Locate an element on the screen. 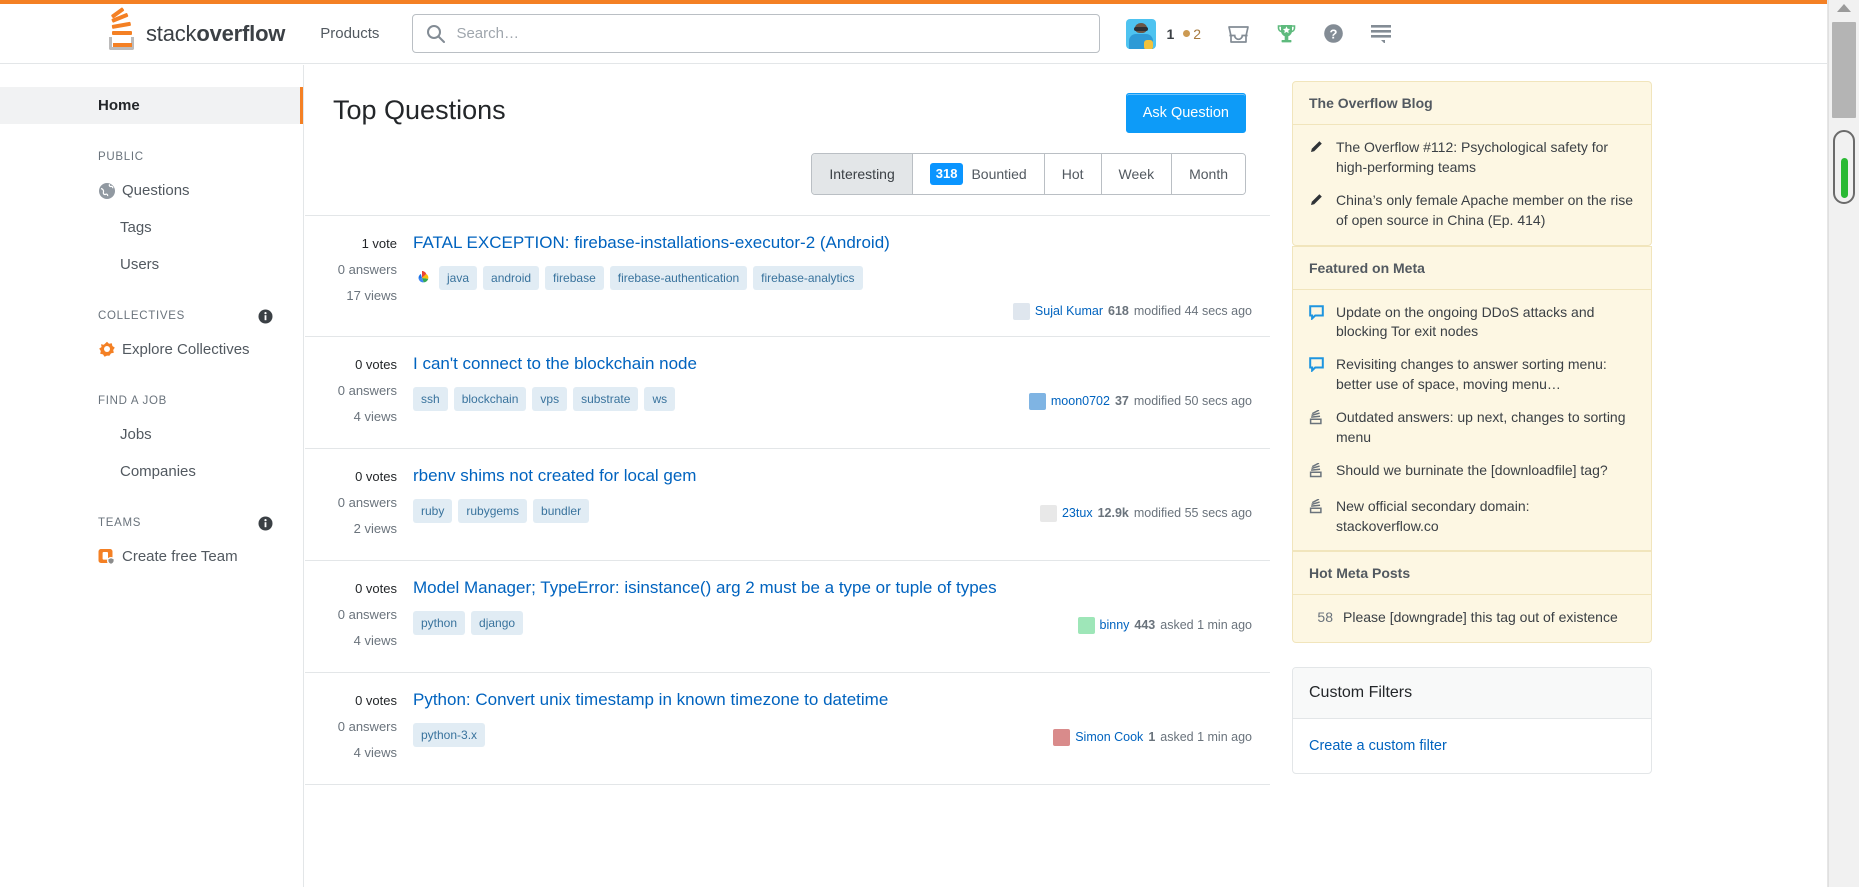 Image resolution: width=1859 pixels, height=887 pixels. logo-text-bold: overflow is located at coordinates (241, 33).